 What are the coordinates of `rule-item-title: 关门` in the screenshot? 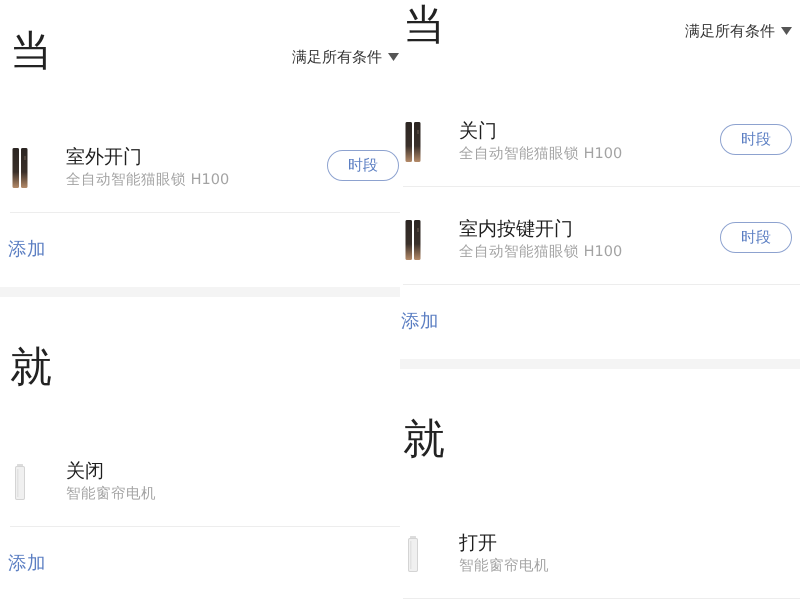 It's located at (478, 131).